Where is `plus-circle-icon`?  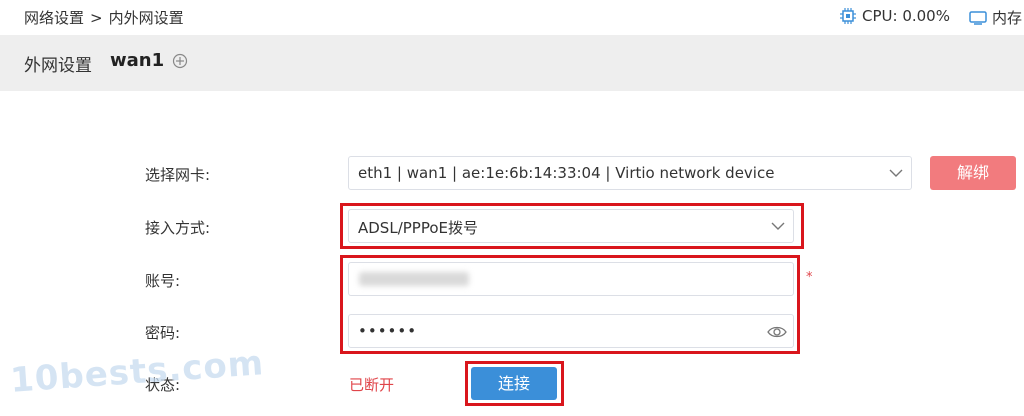
plus-circle-icon is located at coordinates (180, 61).